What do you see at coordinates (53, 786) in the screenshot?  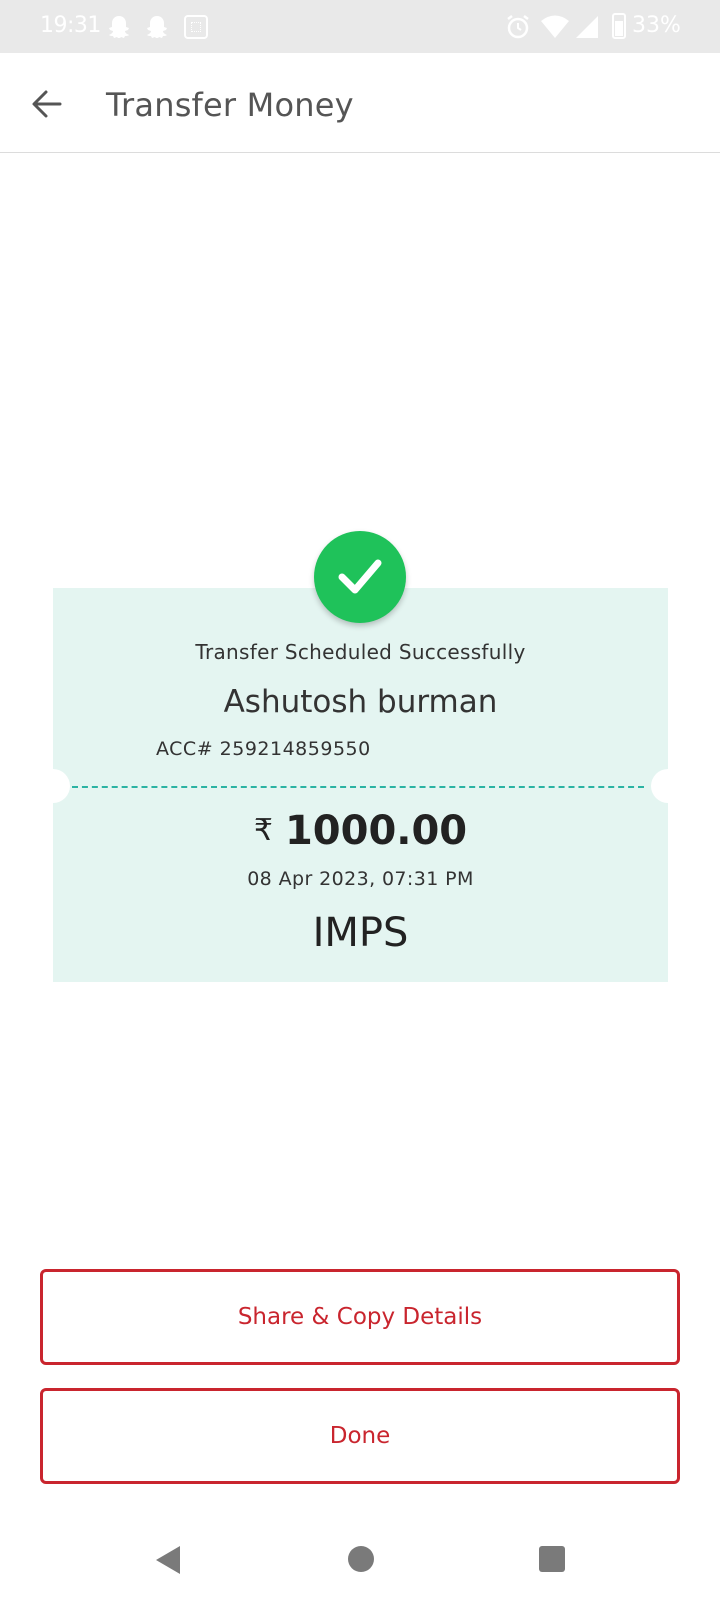 I see `receipt-notch-left` at bounding box center [53, 786].